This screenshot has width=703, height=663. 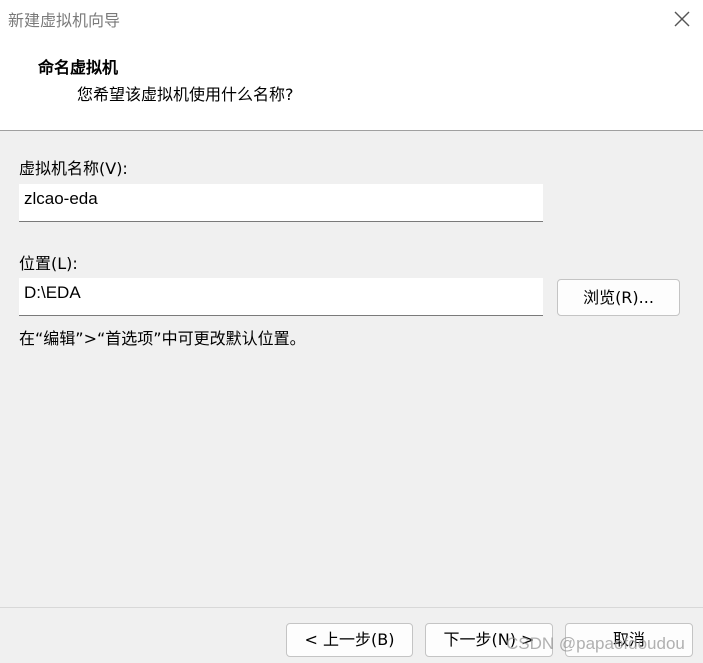 I want to click on window-title: 新建虚拟机向导, so click(x=64, y=20).